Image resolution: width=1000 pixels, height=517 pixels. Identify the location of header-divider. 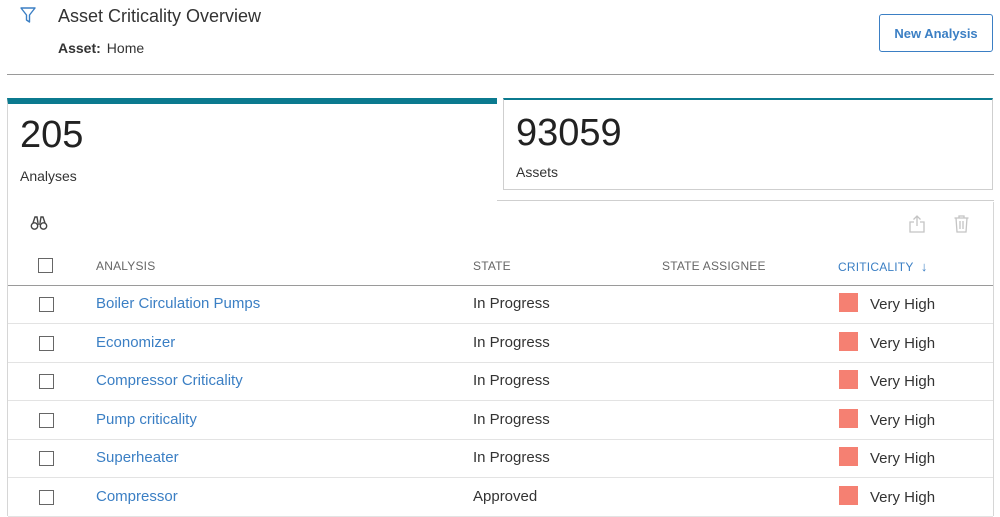
(500, 74).